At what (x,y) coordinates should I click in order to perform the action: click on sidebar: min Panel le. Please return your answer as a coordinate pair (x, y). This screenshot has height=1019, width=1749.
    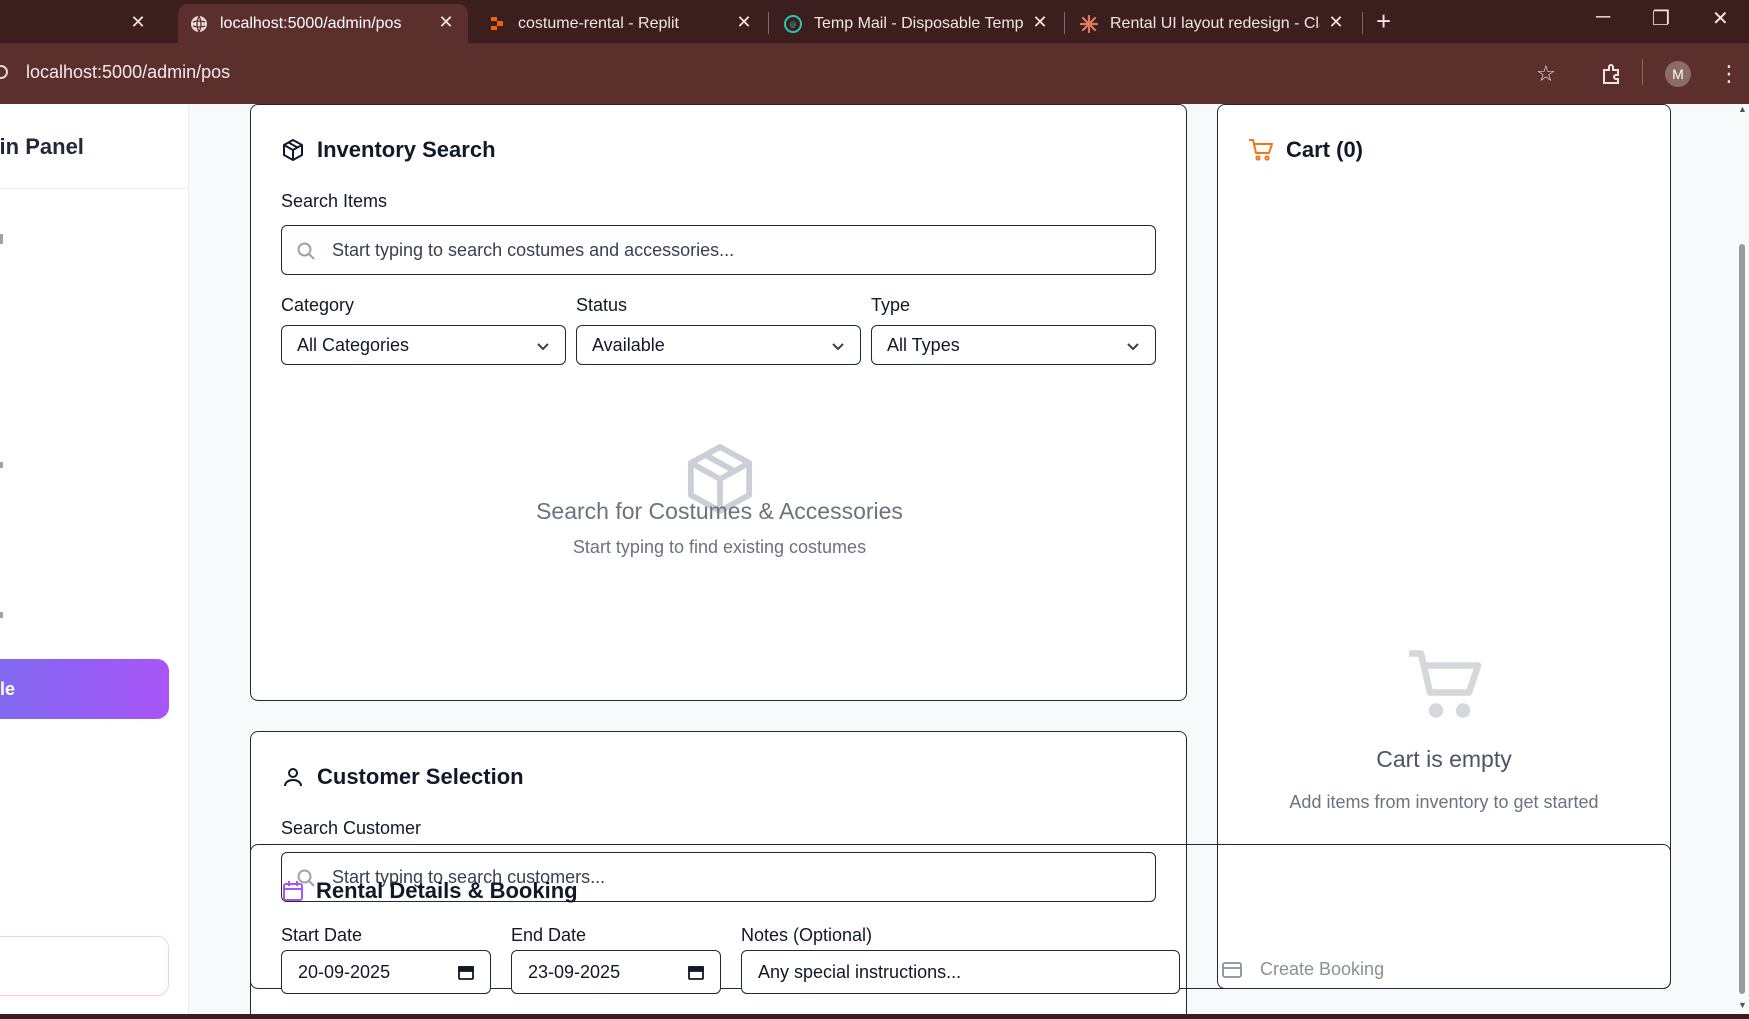
    Looking at the image, I should click on (94, 559).